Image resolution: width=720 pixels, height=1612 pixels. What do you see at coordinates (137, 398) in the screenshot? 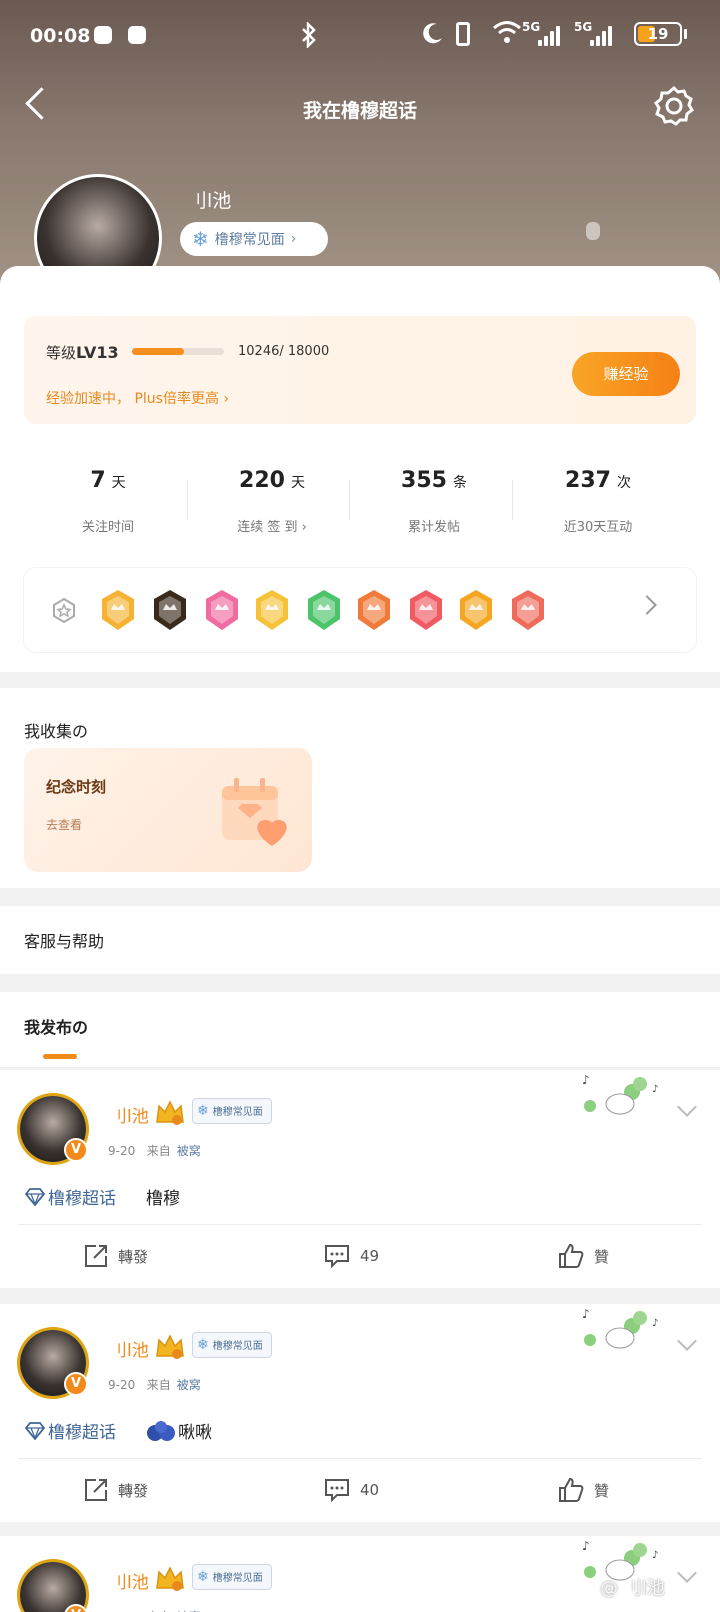
I see `level-boost-hint: 经验加速中， Plus倍率更高 ›` at bounding box center [137, 398].